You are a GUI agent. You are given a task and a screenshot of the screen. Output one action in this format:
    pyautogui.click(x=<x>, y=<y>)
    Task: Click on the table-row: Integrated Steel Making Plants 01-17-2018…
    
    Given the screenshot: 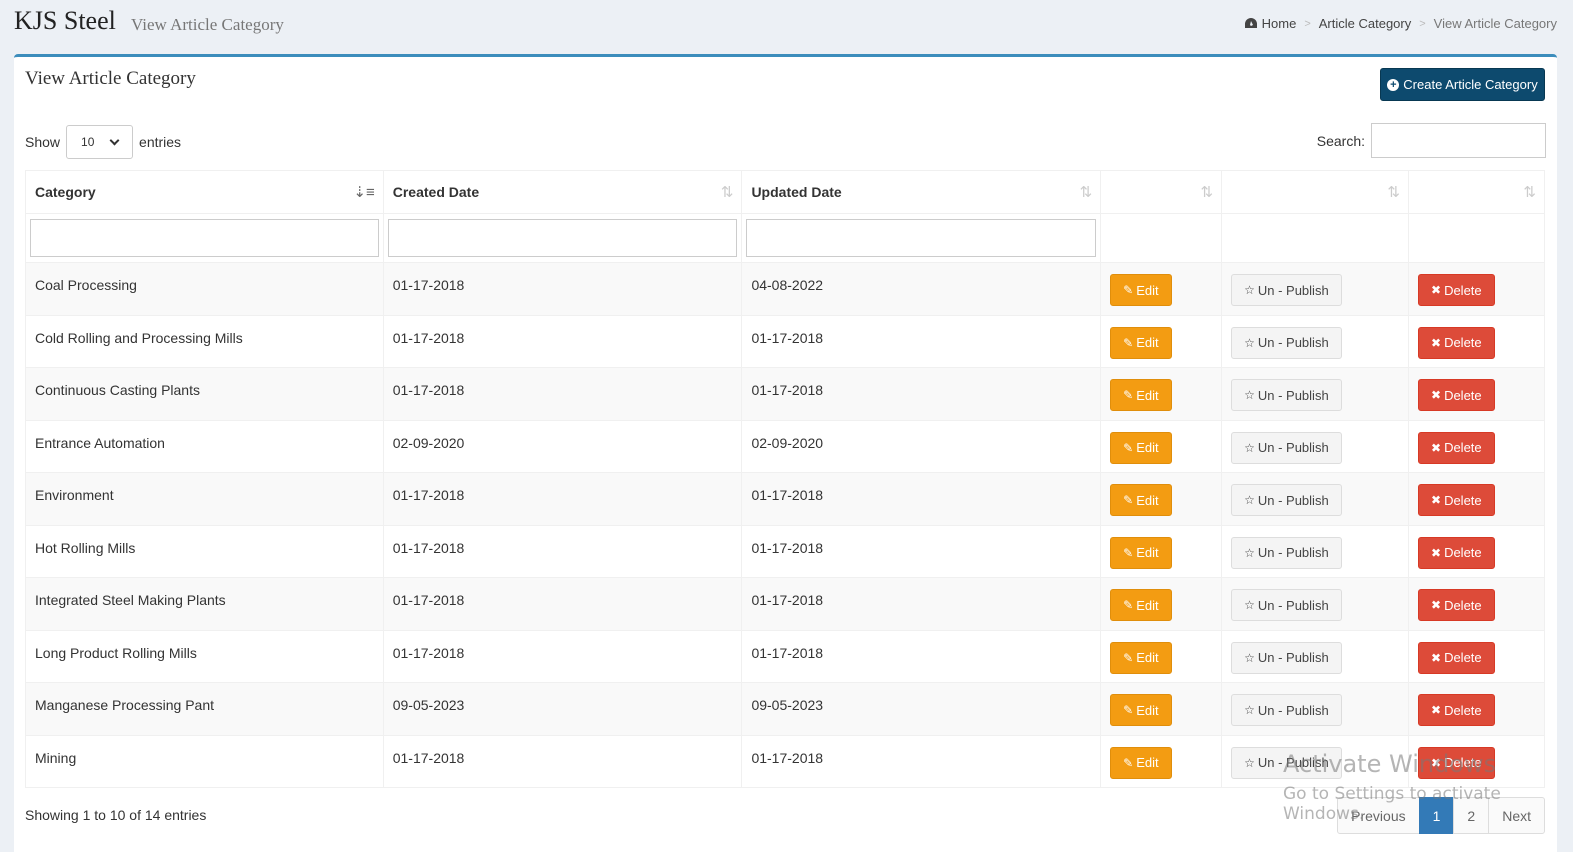 What is the action you would take?
    pyautogui.click(x=785, y=604)
    